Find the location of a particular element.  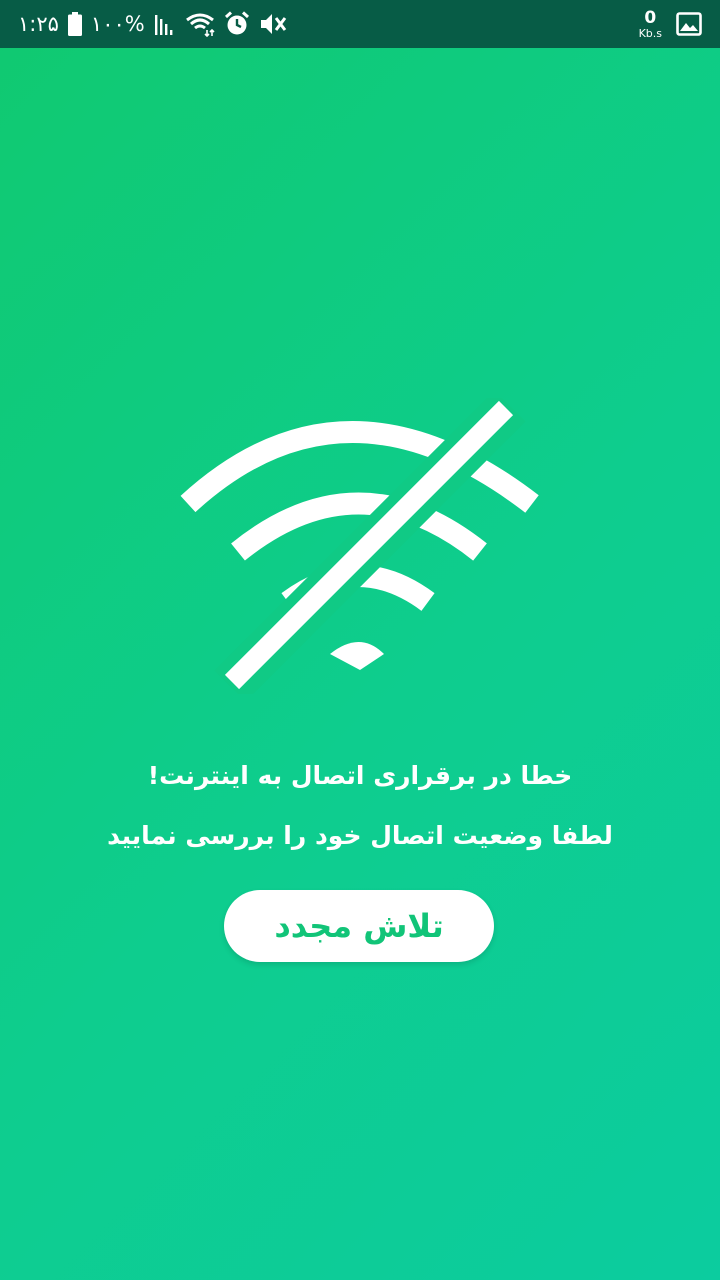

clock: ۱:۲۵ is located at coordinates (38, 23).